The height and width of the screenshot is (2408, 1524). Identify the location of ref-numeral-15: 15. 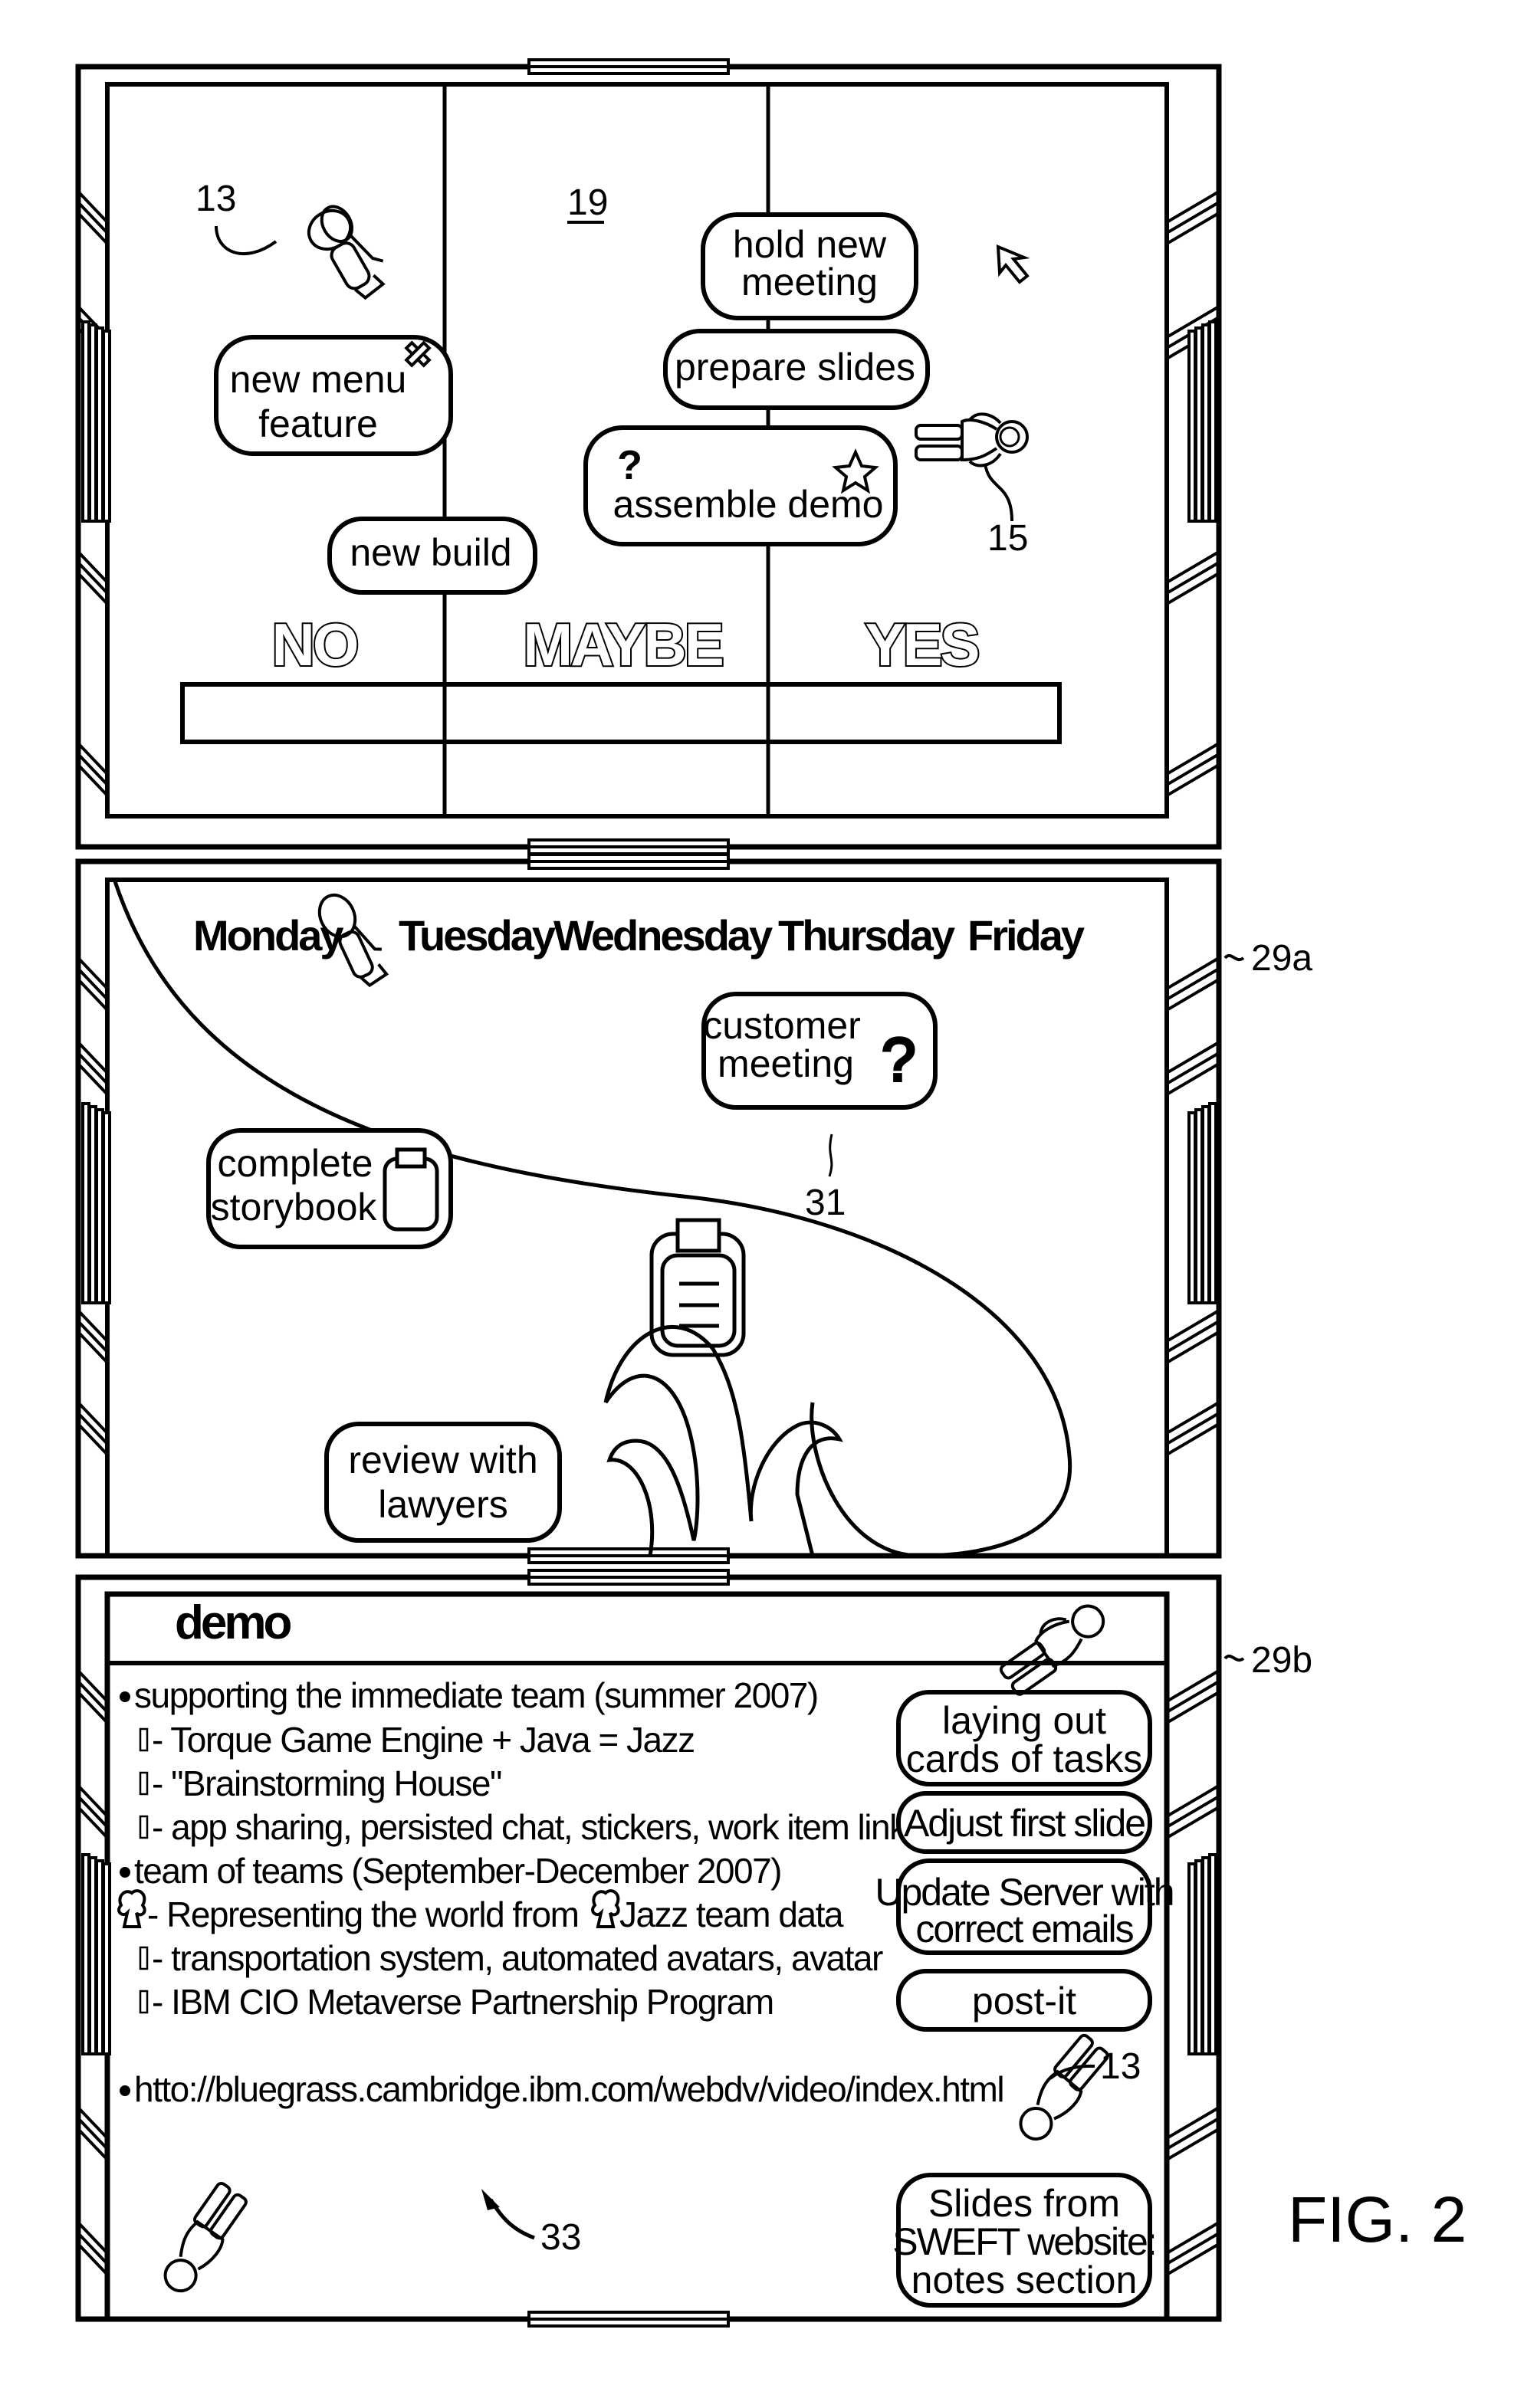
(1008, 538).